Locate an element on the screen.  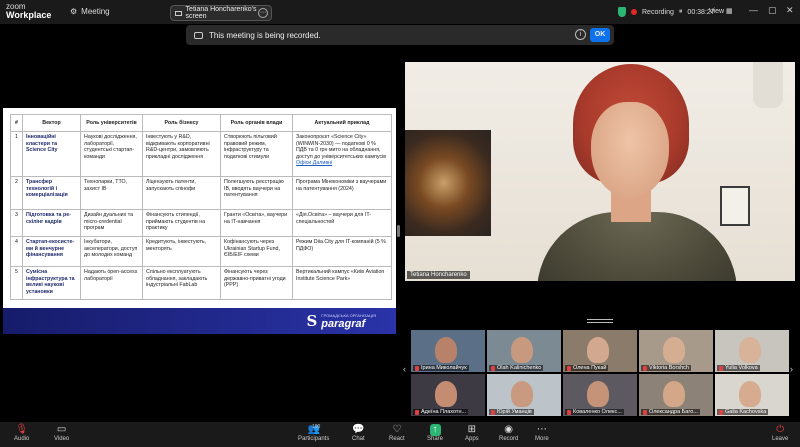
example-link: Офіси Даливні is located at coordinates (314, 163).